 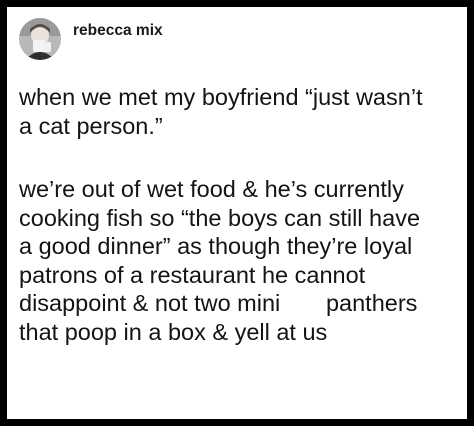 I want to click on post-text-line: that poop in a box & yell at us, so click(x=173, y=331).